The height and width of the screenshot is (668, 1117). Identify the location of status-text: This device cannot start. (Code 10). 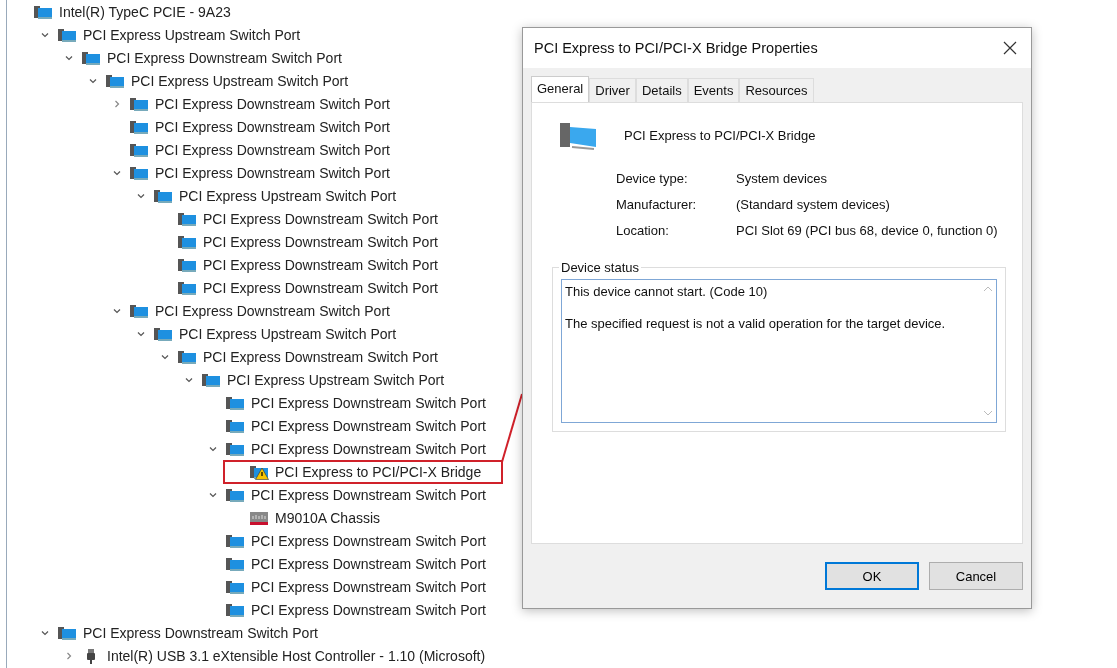
(667, 291).